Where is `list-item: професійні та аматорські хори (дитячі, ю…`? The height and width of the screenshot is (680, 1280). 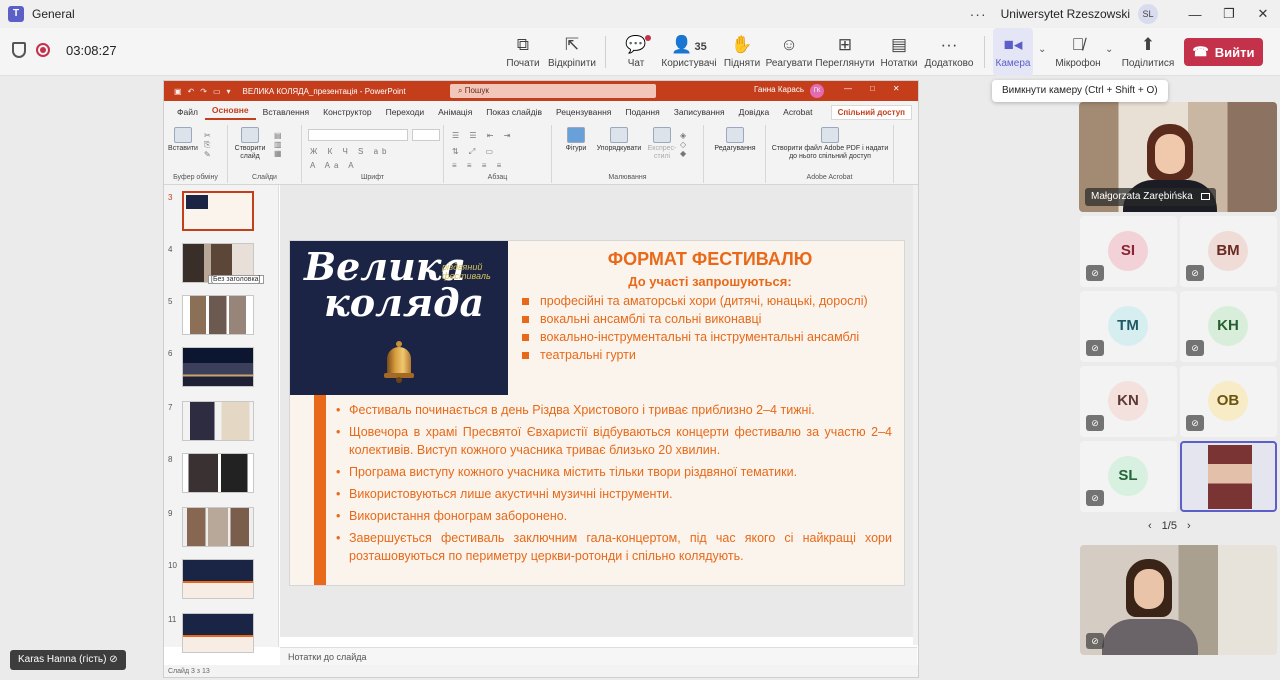 list-item: професійні та аматорські хори (дитячі, ю… is located at coordinates (707, 301).